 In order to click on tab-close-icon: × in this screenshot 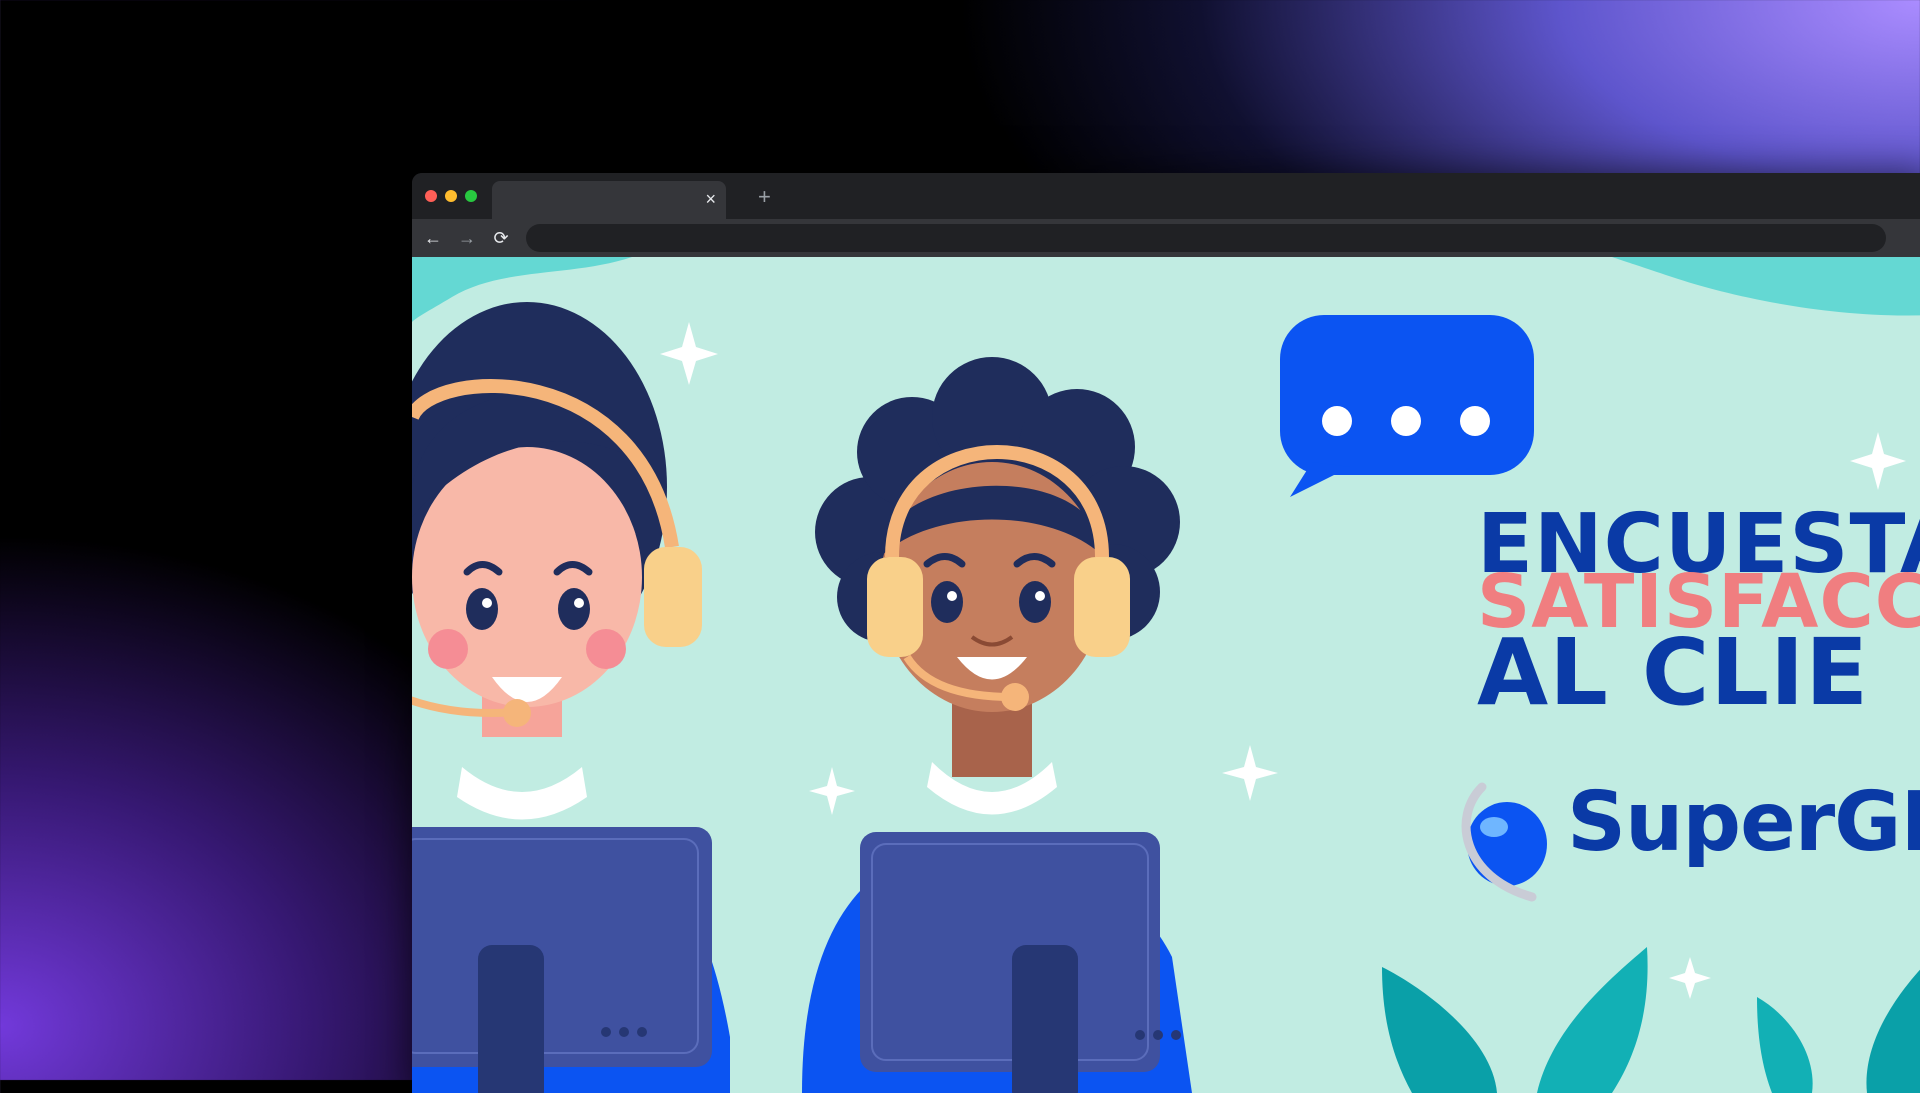, I will do `click(710, 199)`.